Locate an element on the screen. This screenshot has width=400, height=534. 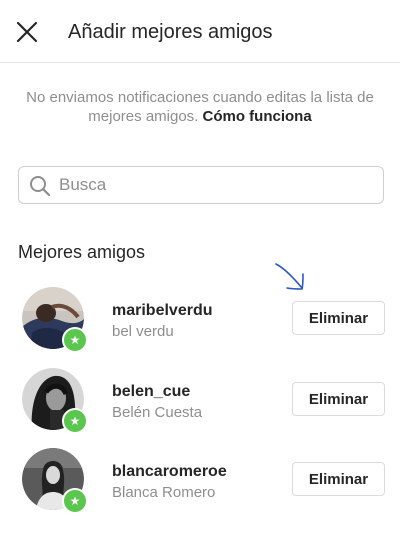
friend-row: ★ belen_cue Belén Cuesta Eliminar is located at coordinates (200, 403).